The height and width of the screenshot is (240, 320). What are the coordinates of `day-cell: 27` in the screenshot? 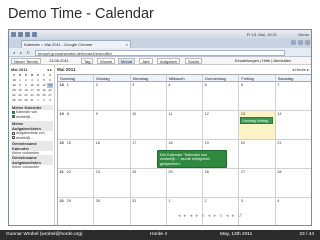 It's located at (257, 183).